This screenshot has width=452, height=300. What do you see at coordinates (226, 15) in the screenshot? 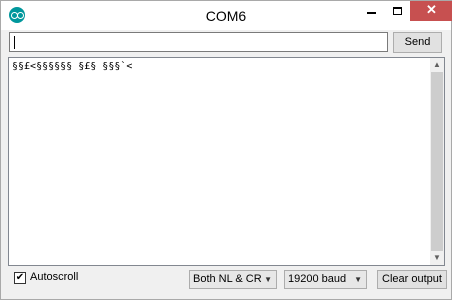
I see `title-bar: COM6 ✕` at bounding box center [226, 15].